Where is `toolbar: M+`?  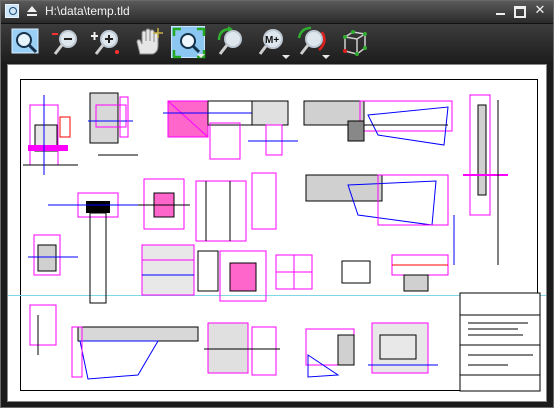 toolbar: M+ is located at coordinates (277, 43).